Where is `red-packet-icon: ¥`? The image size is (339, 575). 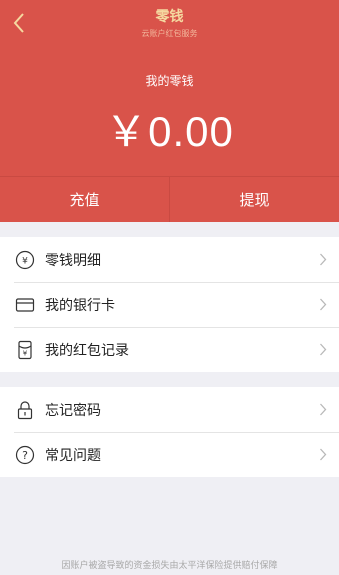 red-packet-icon: ¥ is located at coordinates (25, 350).